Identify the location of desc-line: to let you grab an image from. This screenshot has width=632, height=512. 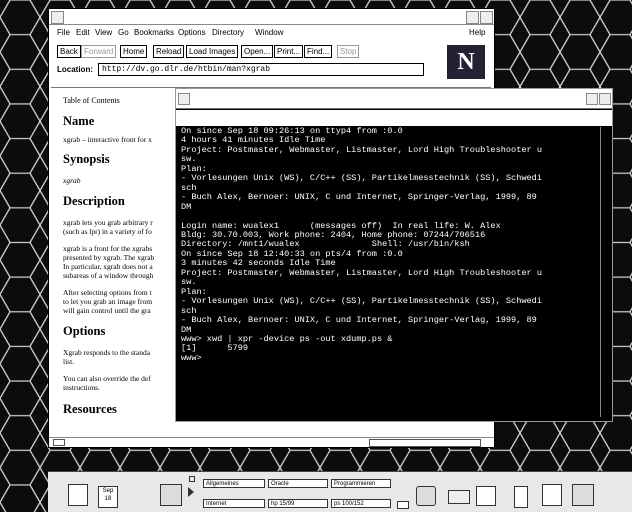
(108, 301).